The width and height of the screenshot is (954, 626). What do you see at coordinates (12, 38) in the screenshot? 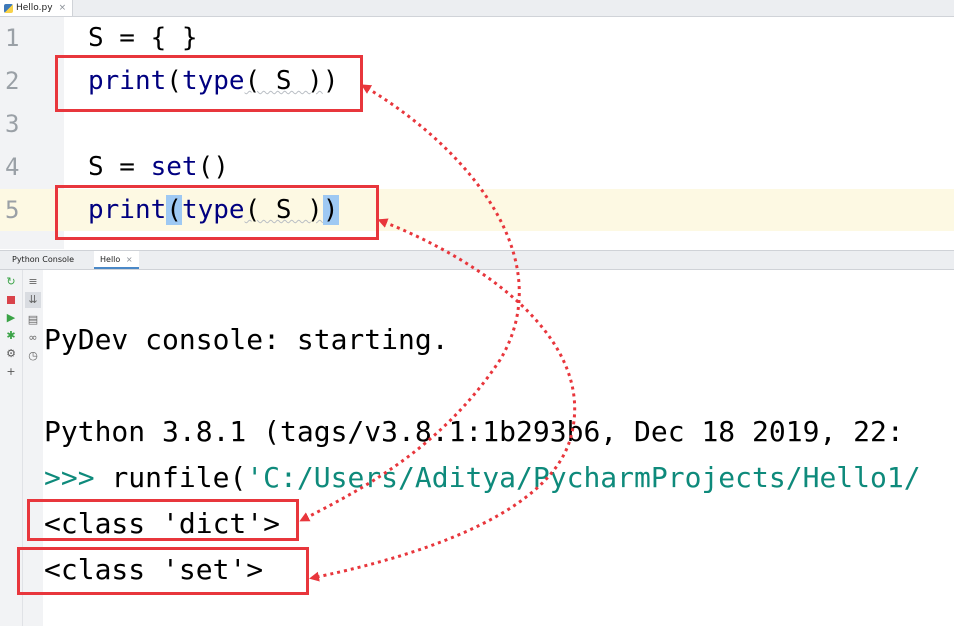
I see `line-number: 1` at bounding box center [12, 38].